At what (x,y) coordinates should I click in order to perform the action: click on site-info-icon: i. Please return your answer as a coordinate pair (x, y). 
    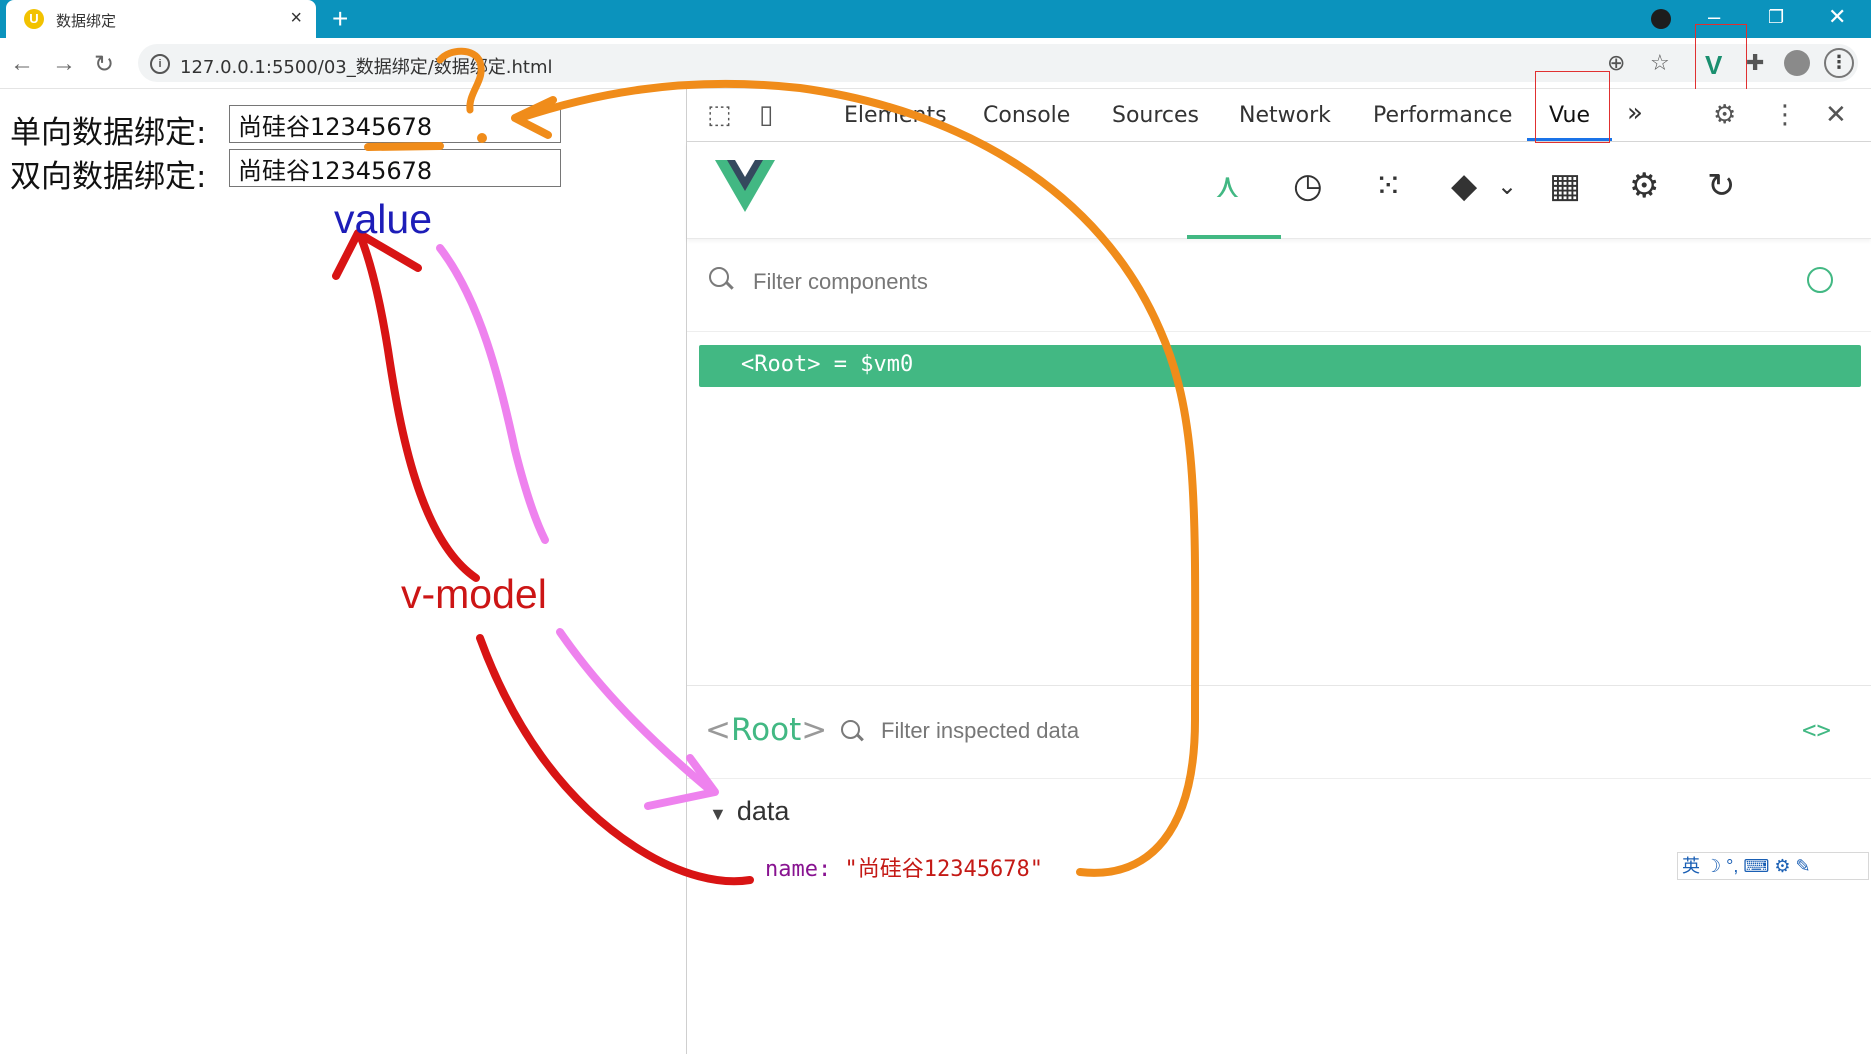
    Looking at the image, I should click on (160, 64).